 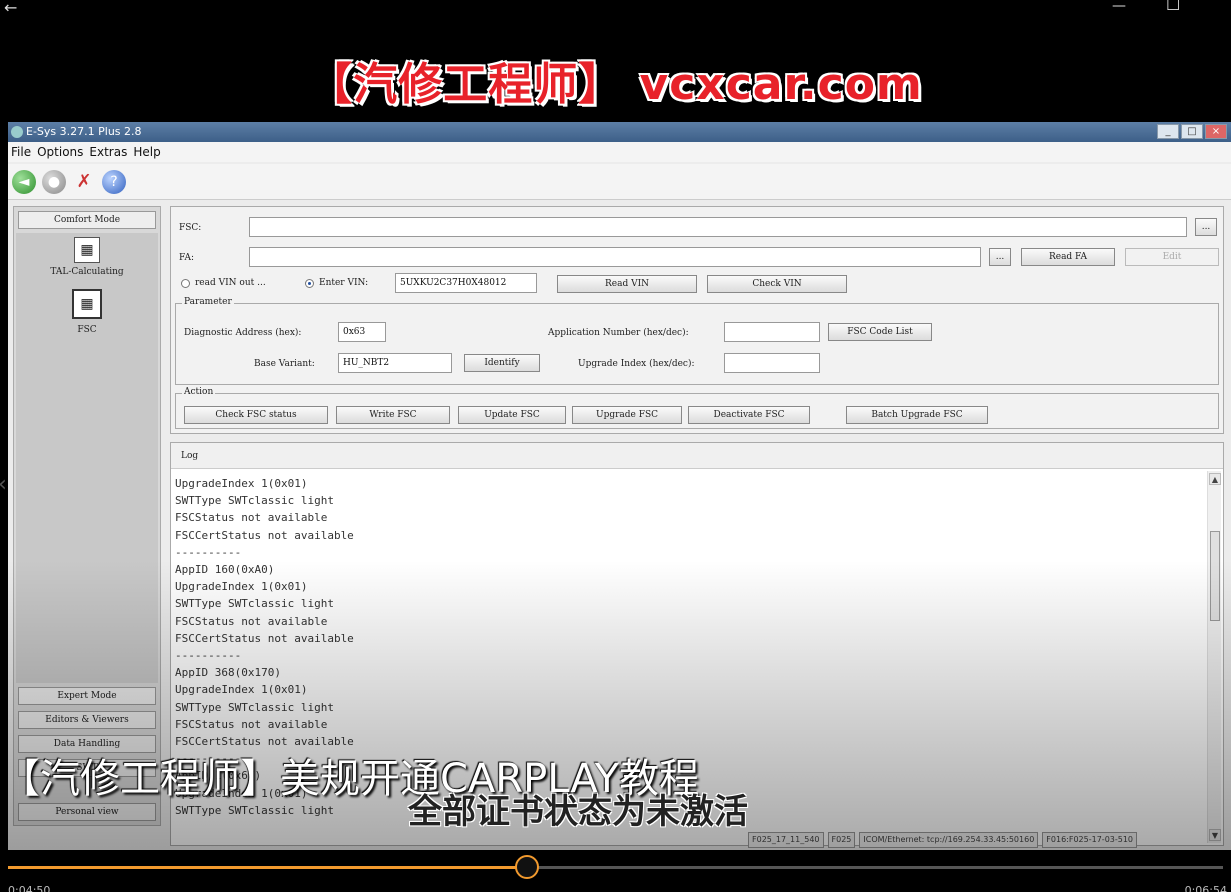 What do you see at coordinates (208, 302) in the screenshot?
I see `parameter-group-title: Parameter` at bounding box center [208, 302].